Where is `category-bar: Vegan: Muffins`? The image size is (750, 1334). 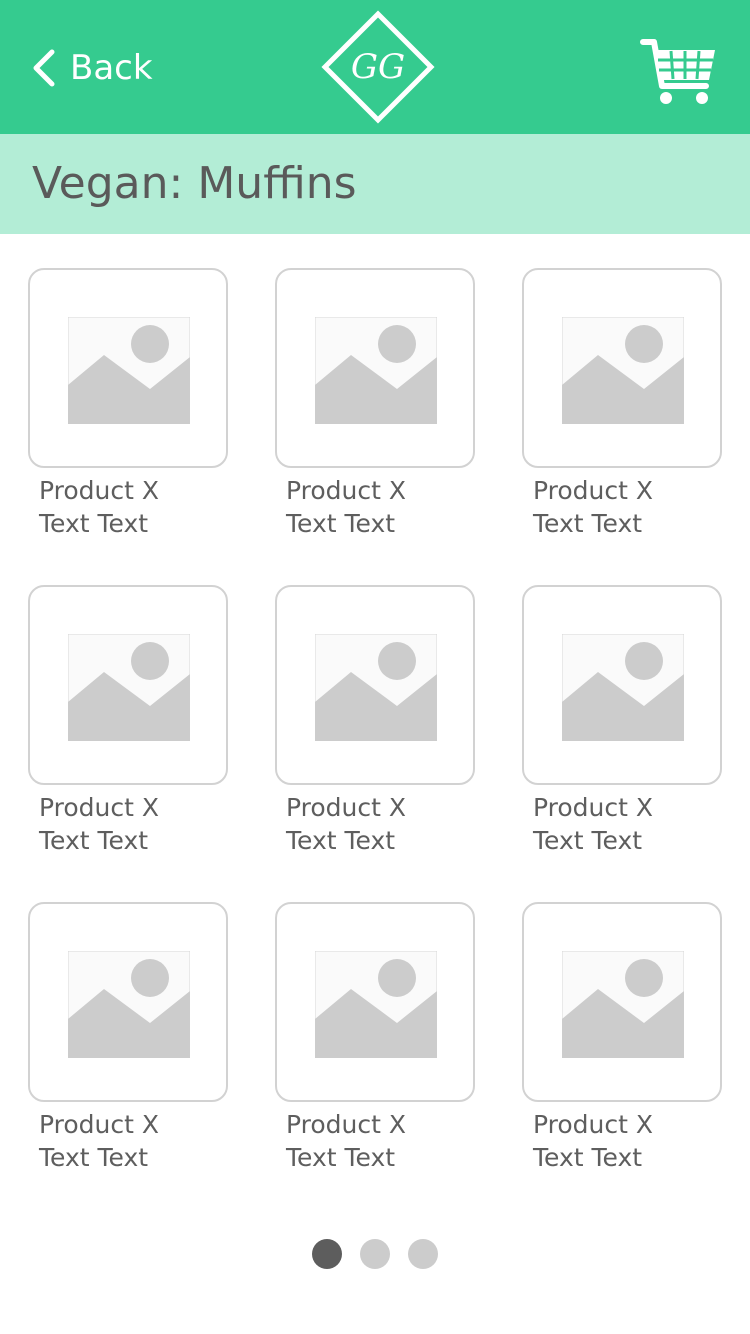
category-bar: Vegan: Muffins is located at coordinates (375, 184).